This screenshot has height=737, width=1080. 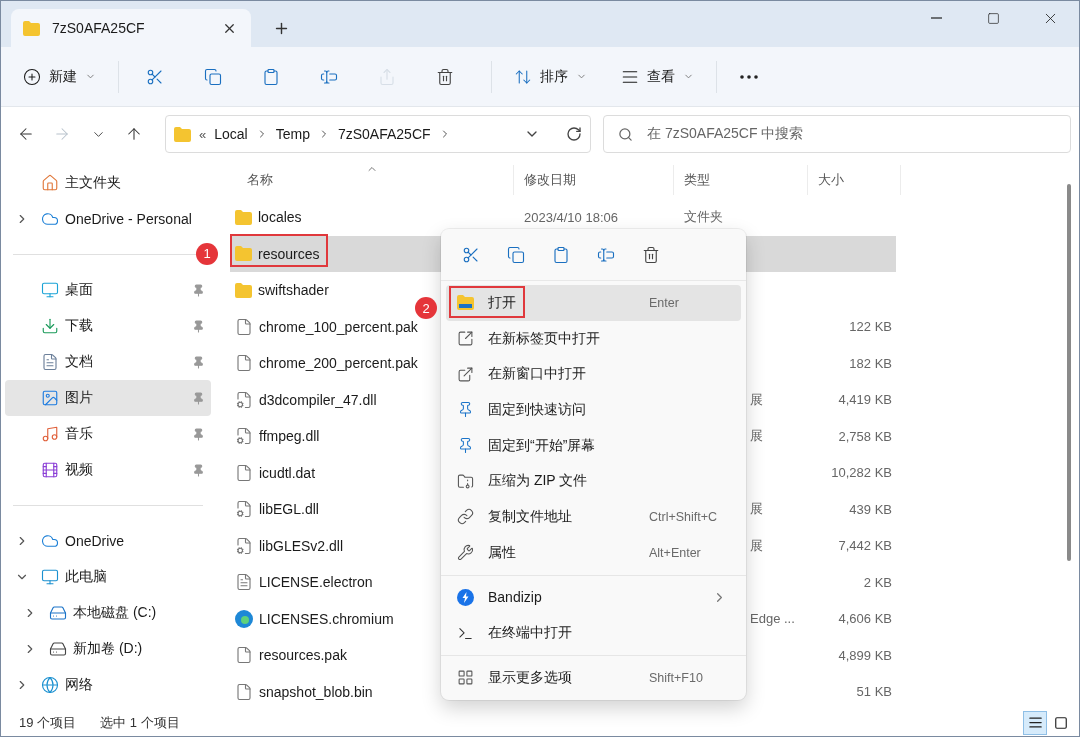 I want to click on size-text: 10,282 KB, so click(x=861, y=473).